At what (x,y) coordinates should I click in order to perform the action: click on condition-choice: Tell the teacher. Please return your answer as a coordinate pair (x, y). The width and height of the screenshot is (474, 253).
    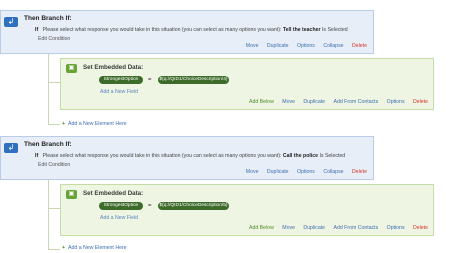
    Looking at the image, I should click on (302, 30).